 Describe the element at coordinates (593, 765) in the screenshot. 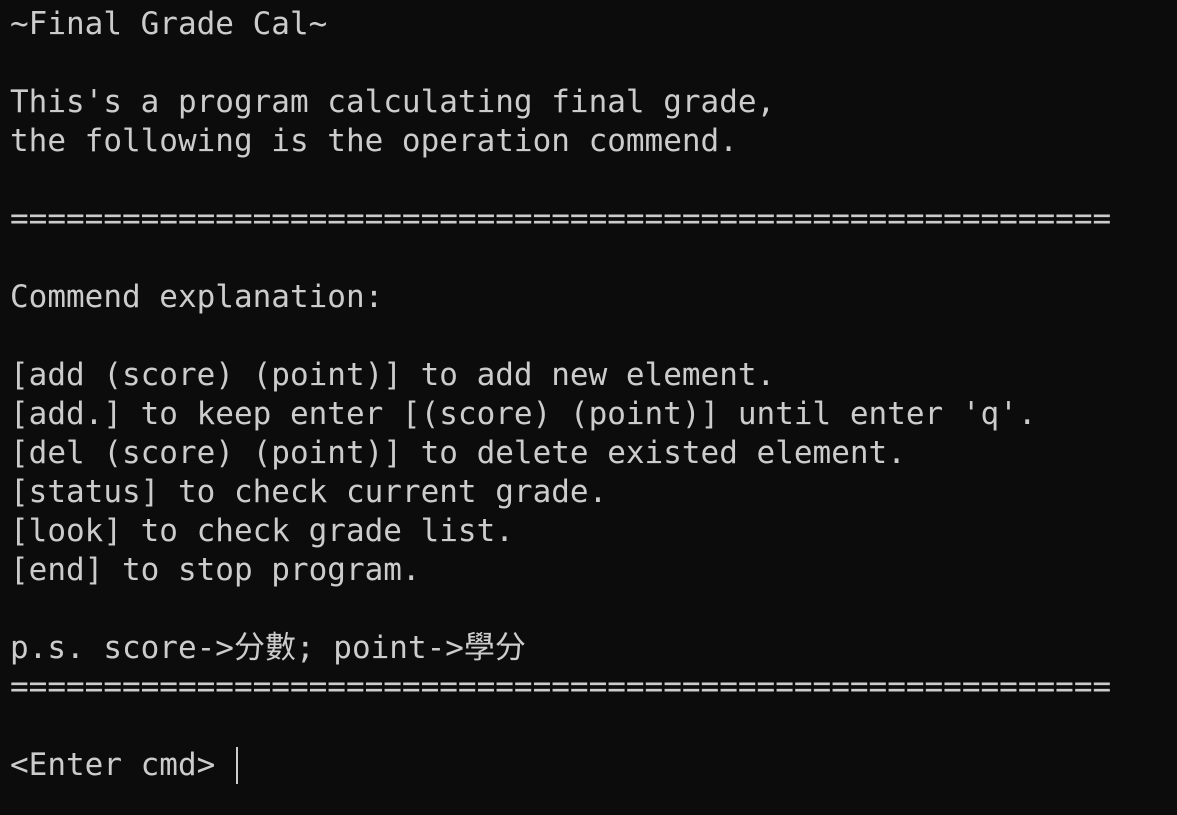

I see `command-prompt-row: <Enter cmd>` at that location.